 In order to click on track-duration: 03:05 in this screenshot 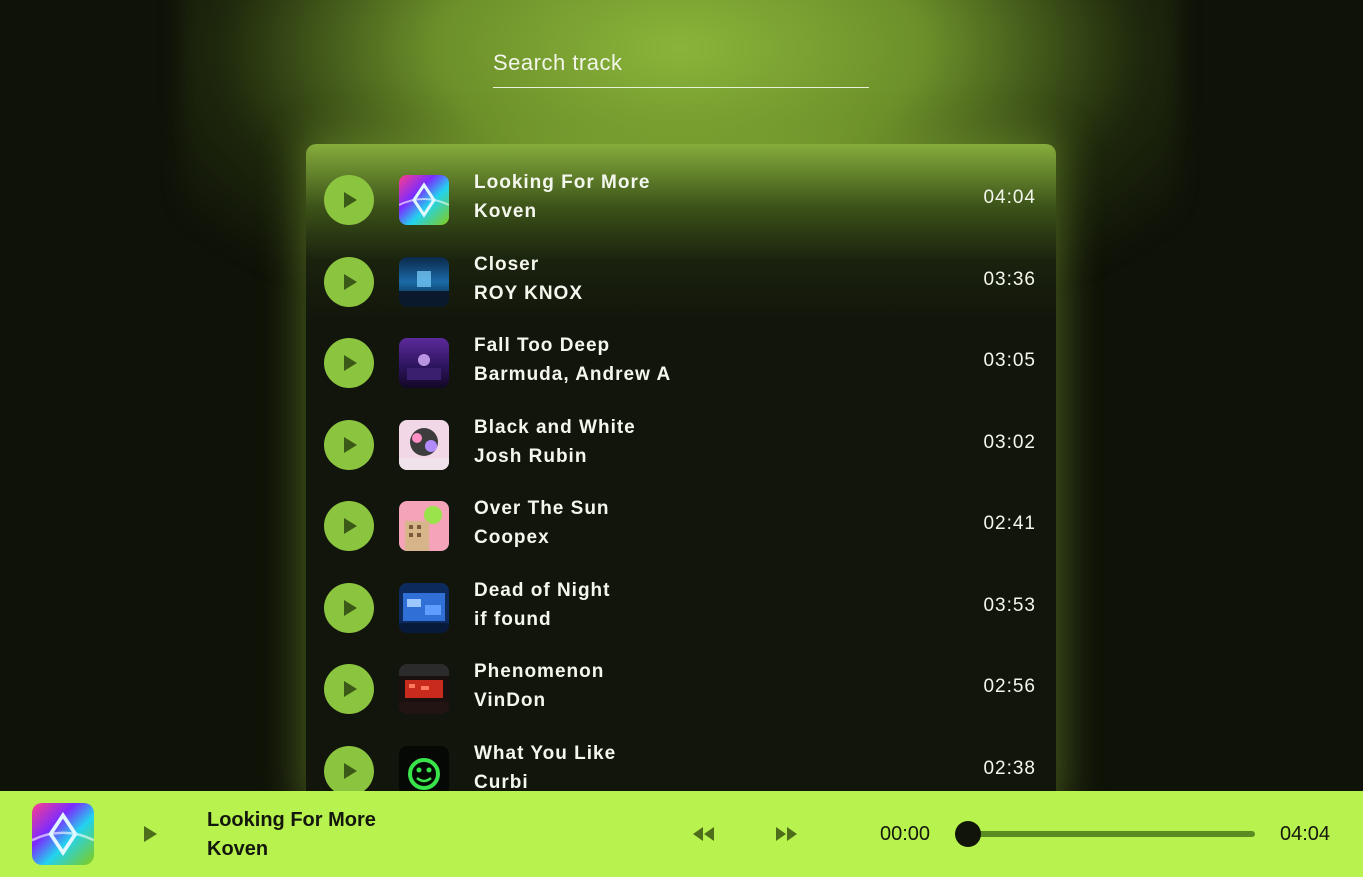, I will do `click(1009, 360)`.